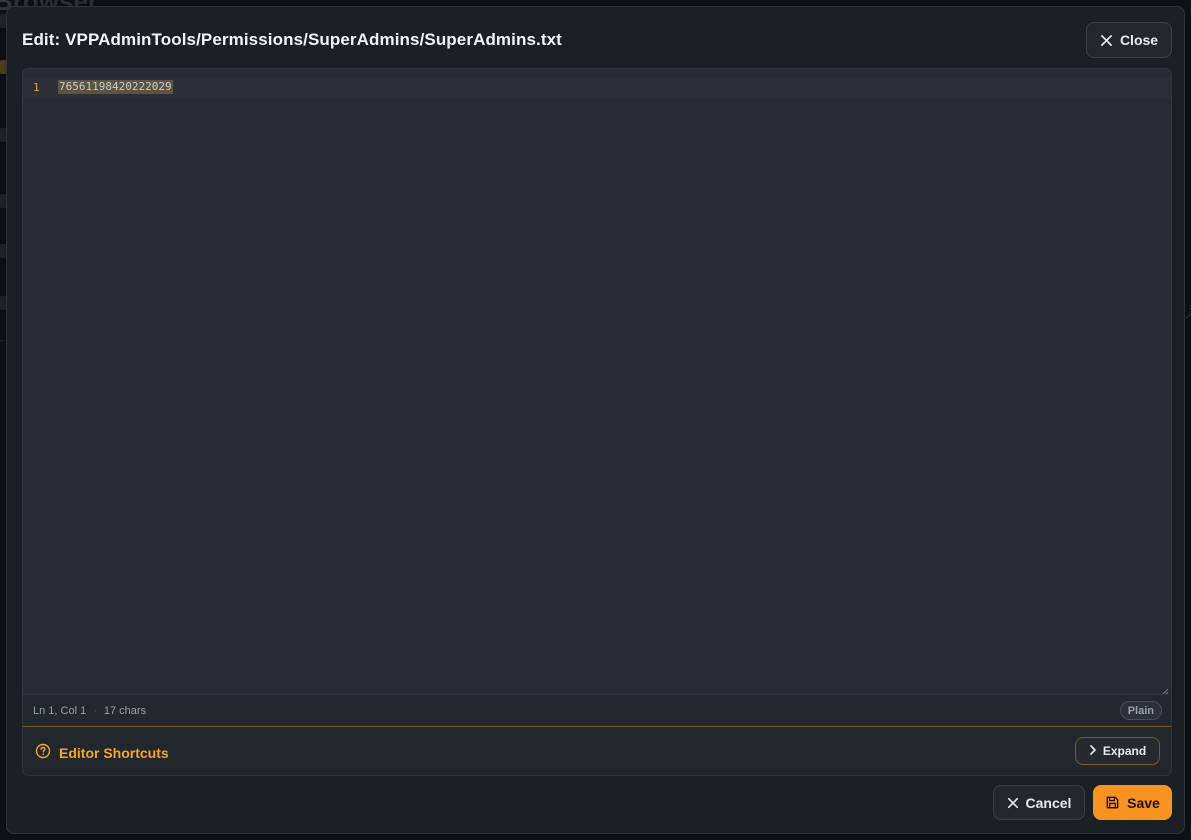  I want to click on chevron-right-icon, so click(1093, 751).